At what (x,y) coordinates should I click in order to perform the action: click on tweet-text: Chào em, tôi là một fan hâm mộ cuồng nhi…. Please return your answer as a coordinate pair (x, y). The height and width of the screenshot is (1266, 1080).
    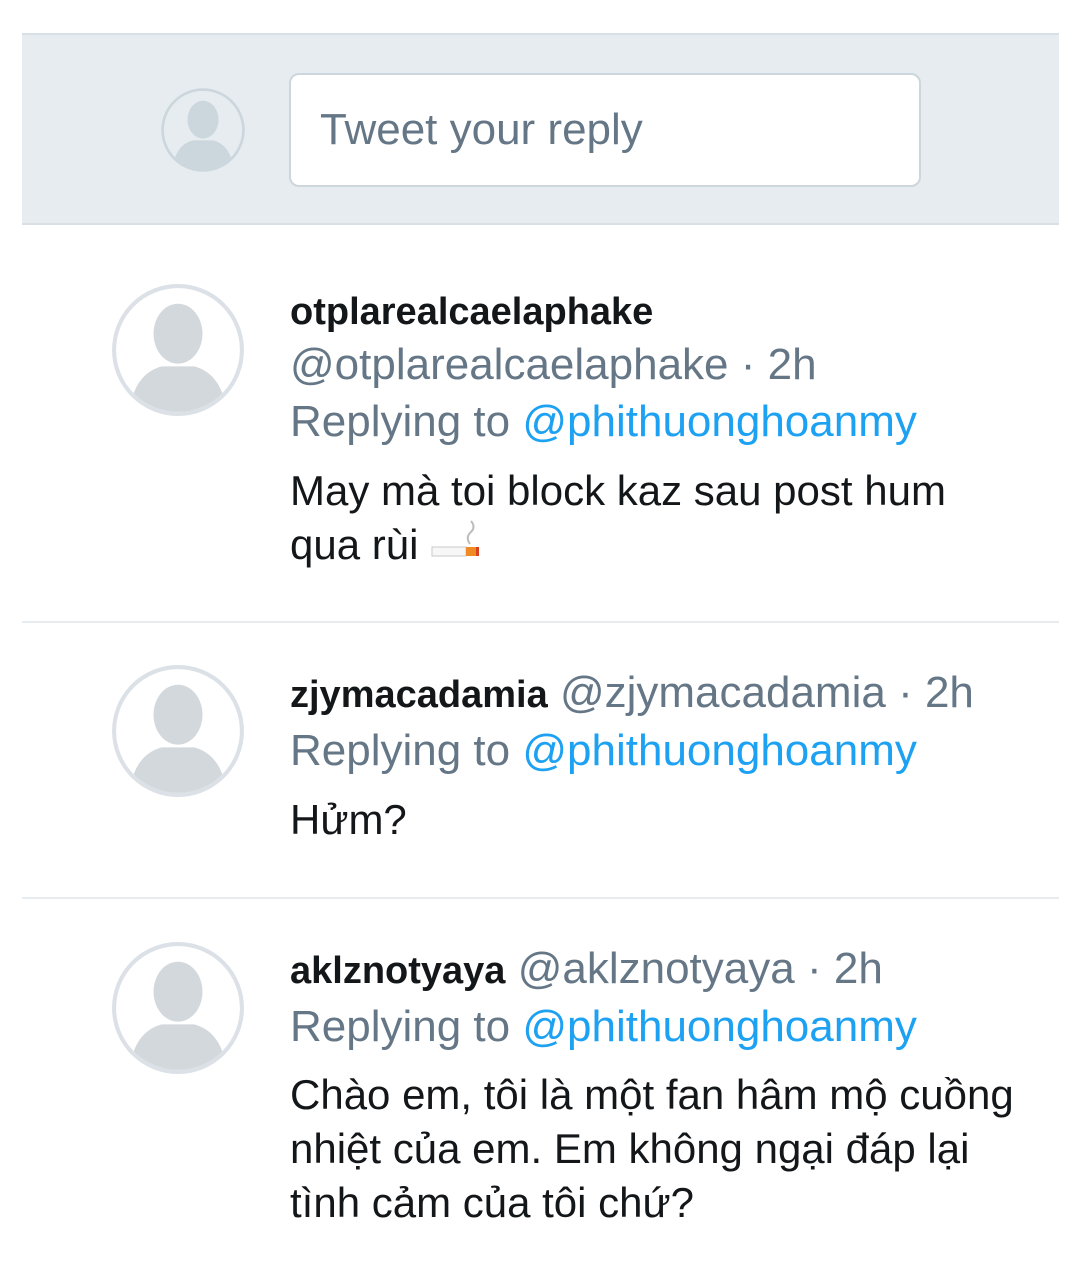
    Looking at the image, I should click on (652, 1148).